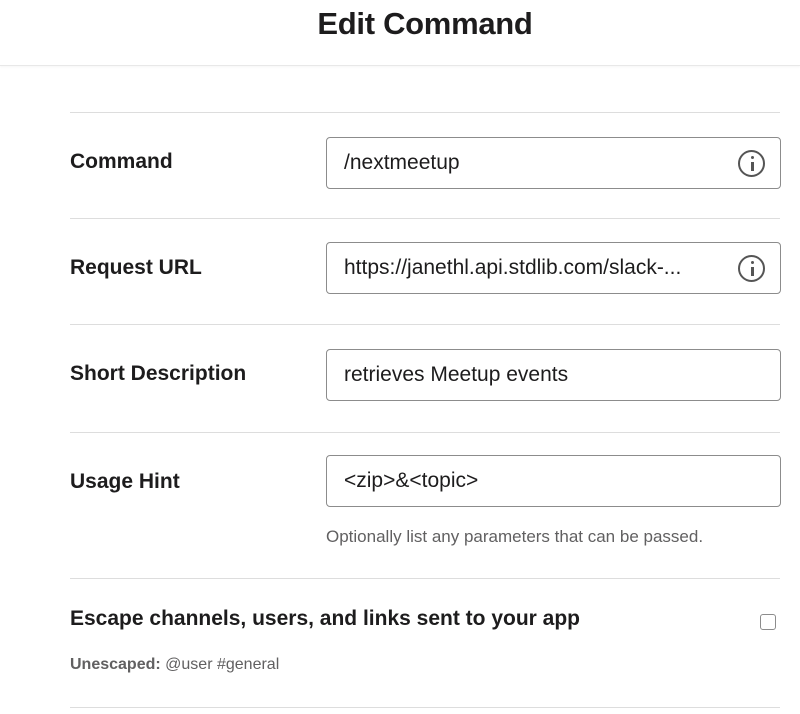 The image size is (800, 714). I want to click on command-field, so click(553, 163).